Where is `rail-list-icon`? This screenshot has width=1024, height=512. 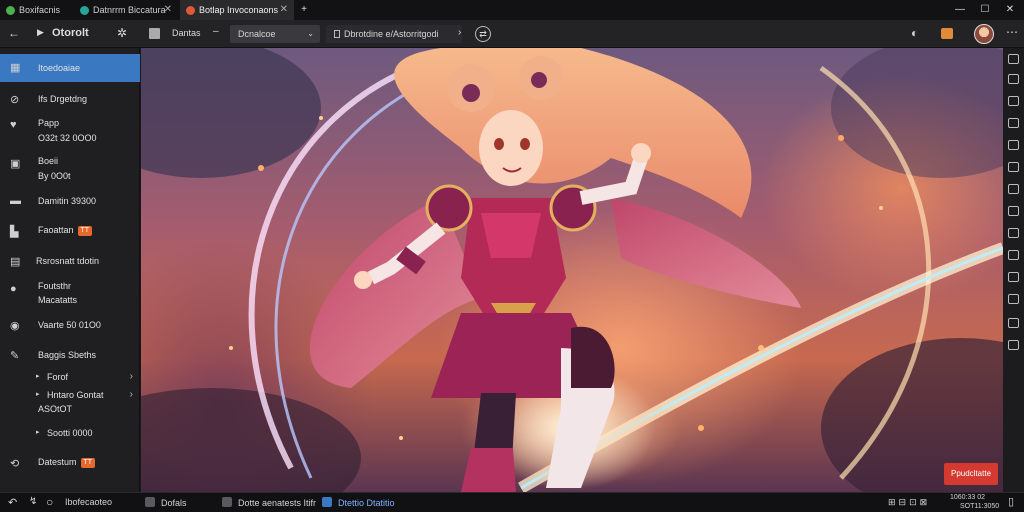
rail-list-icon is located at coordinates (1013, 101).